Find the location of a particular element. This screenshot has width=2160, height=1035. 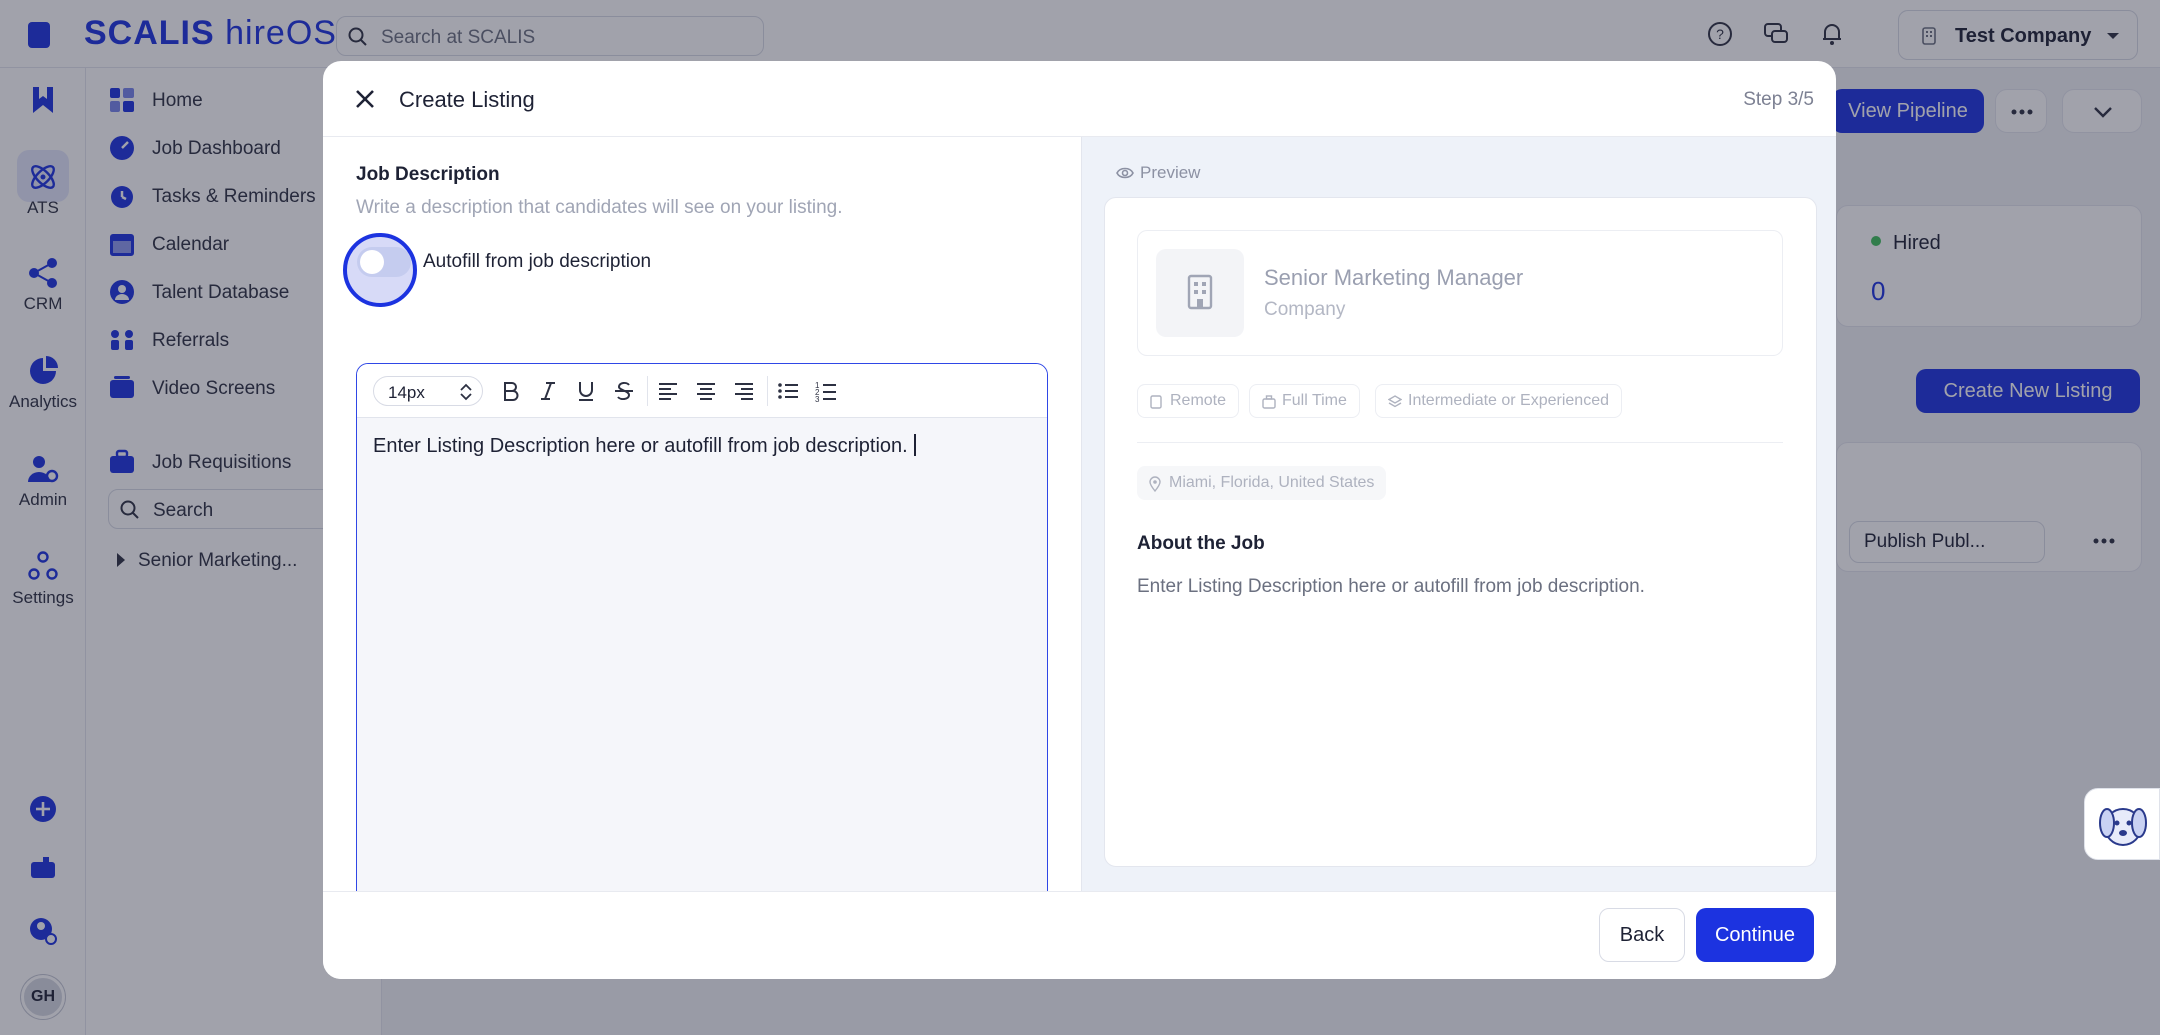

preview-divider is located at coordinates (1460, 442).